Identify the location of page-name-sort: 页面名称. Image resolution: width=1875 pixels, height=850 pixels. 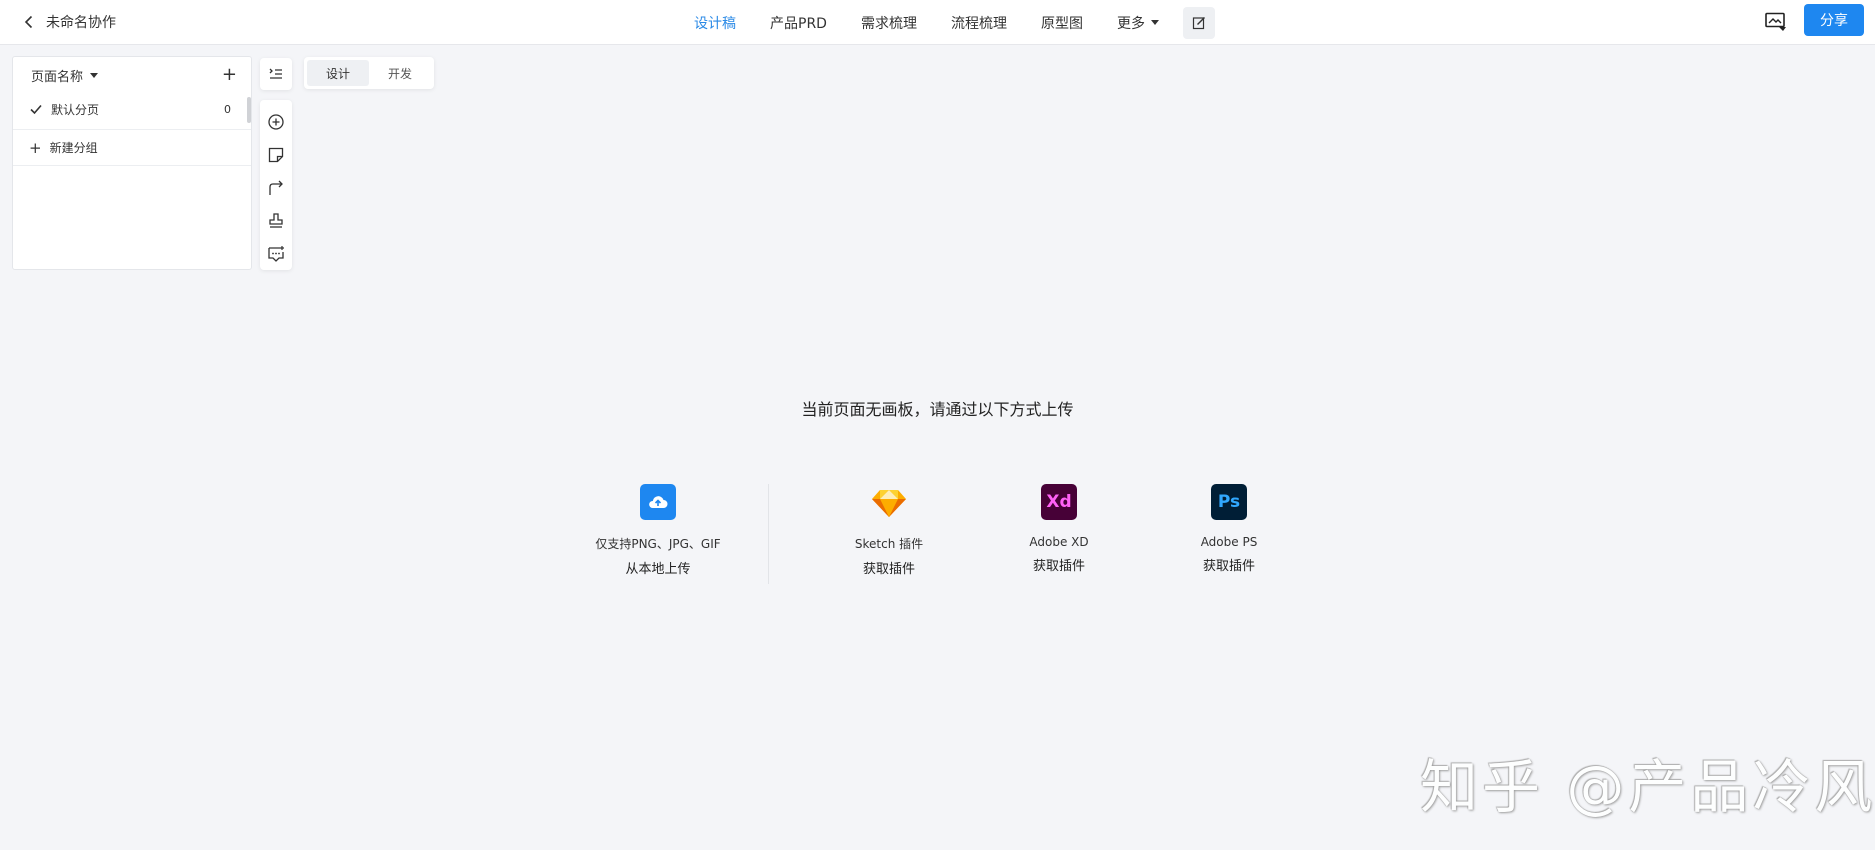
(65, 75).